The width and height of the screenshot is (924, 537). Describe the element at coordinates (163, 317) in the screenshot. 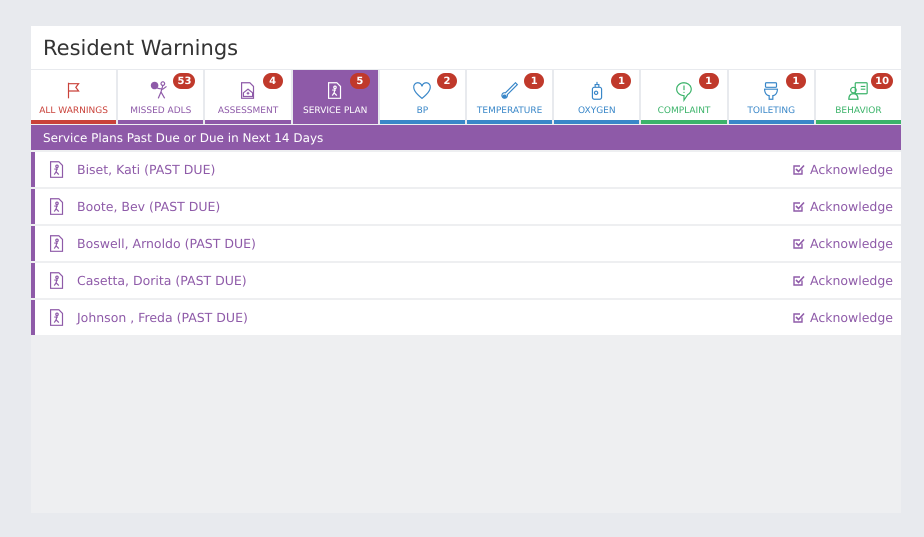

I see `resident-name: Johnson , Freda (PAST DUE)` at that location.